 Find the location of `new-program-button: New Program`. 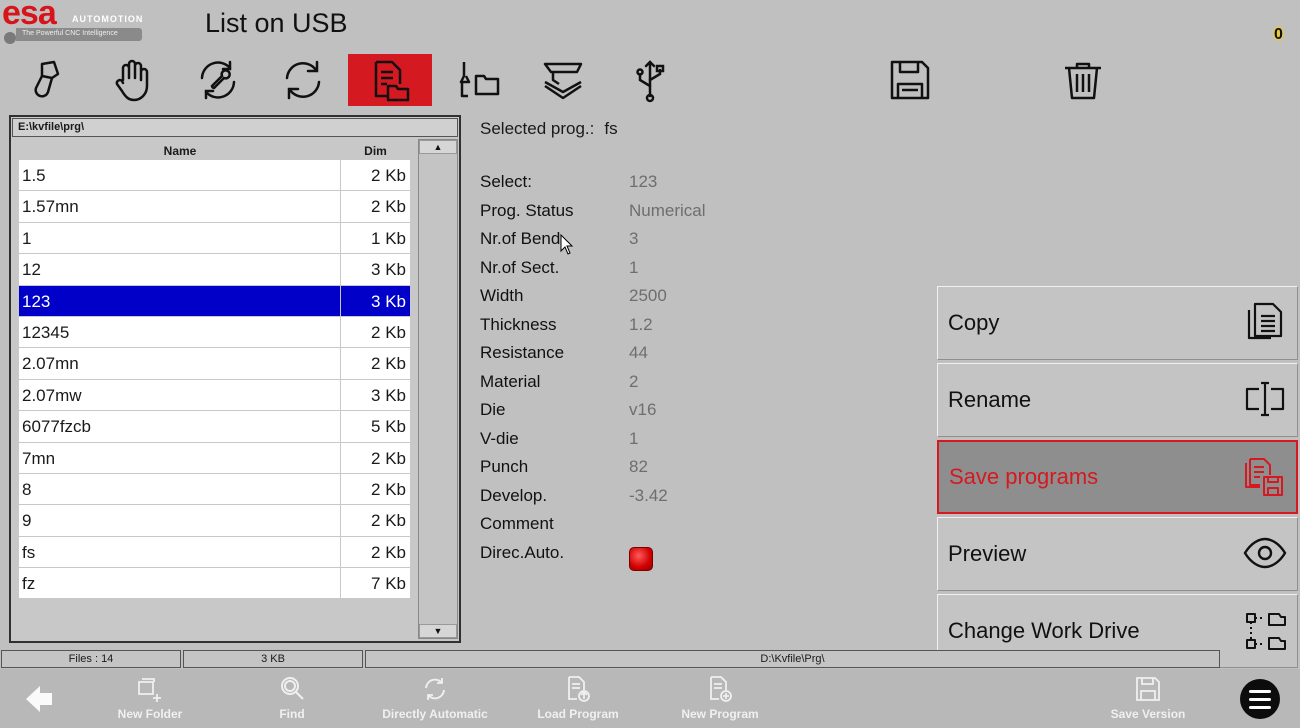

new-program-button: New Program is located at coordinates (720, 698).